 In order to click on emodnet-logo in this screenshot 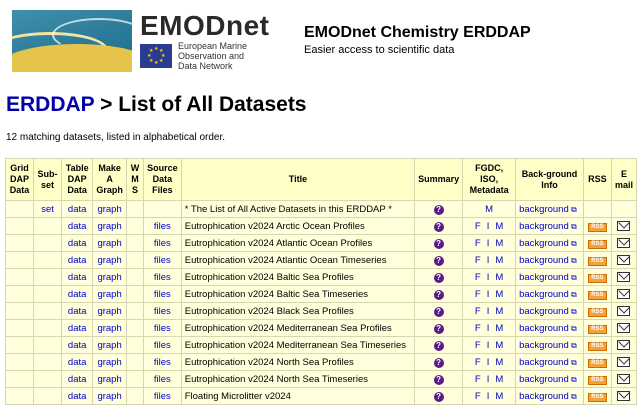, I will do `click(72, 41)`.